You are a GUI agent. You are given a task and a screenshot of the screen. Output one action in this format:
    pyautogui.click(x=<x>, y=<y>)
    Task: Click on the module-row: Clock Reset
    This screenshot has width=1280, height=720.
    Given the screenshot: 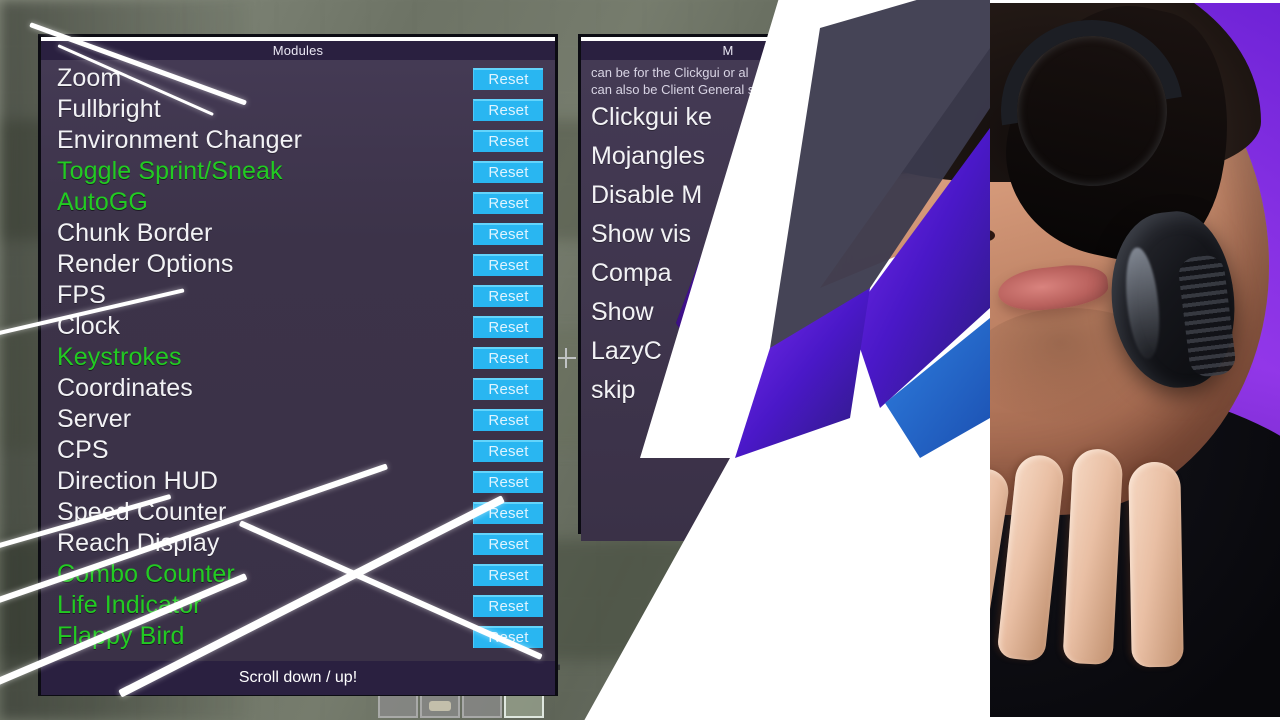 What is the action you would take?
    pyautogui.click(x=298, y=326)
    